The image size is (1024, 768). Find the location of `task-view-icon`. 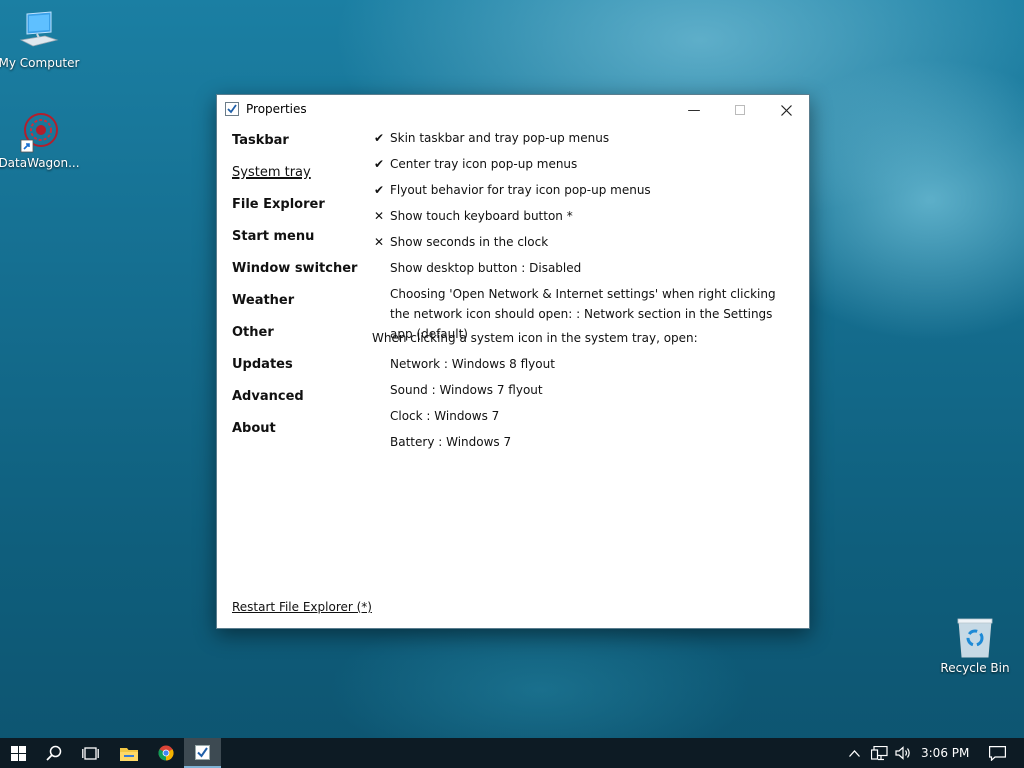

task-view-icon is located at coordinates (90, 753).